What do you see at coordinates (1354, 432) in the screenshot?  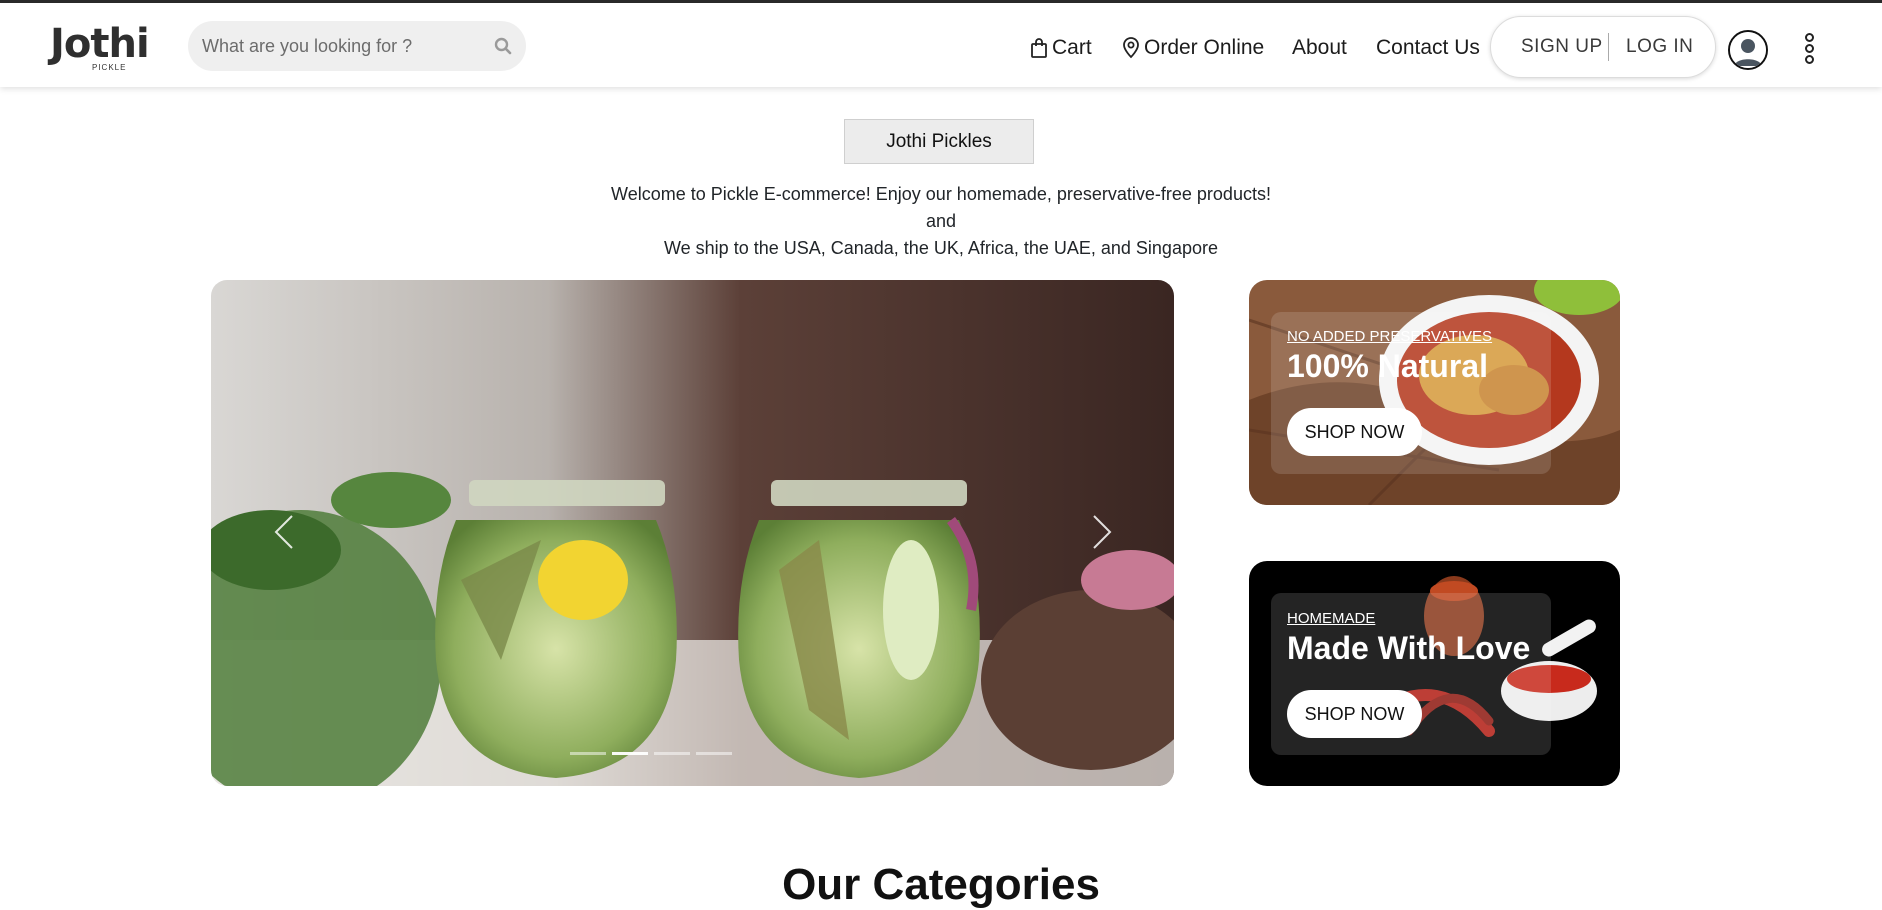 I see `promo-natural-shop-button: SHOP NOW` at bounding box center [1354, 432].